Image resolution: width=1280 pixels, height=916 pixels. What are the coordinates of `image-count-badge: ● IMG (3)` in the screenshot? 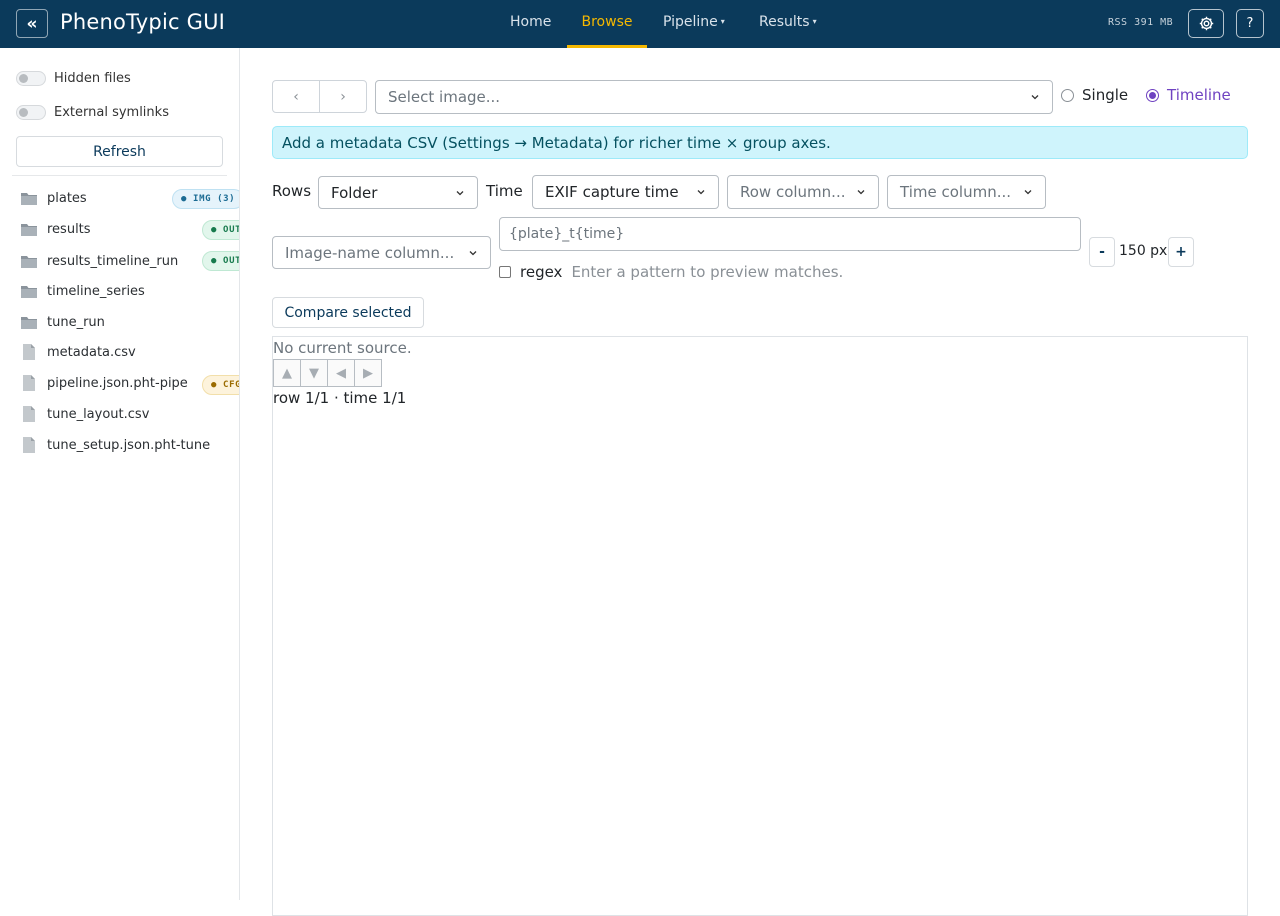 It's located at (205, 199).